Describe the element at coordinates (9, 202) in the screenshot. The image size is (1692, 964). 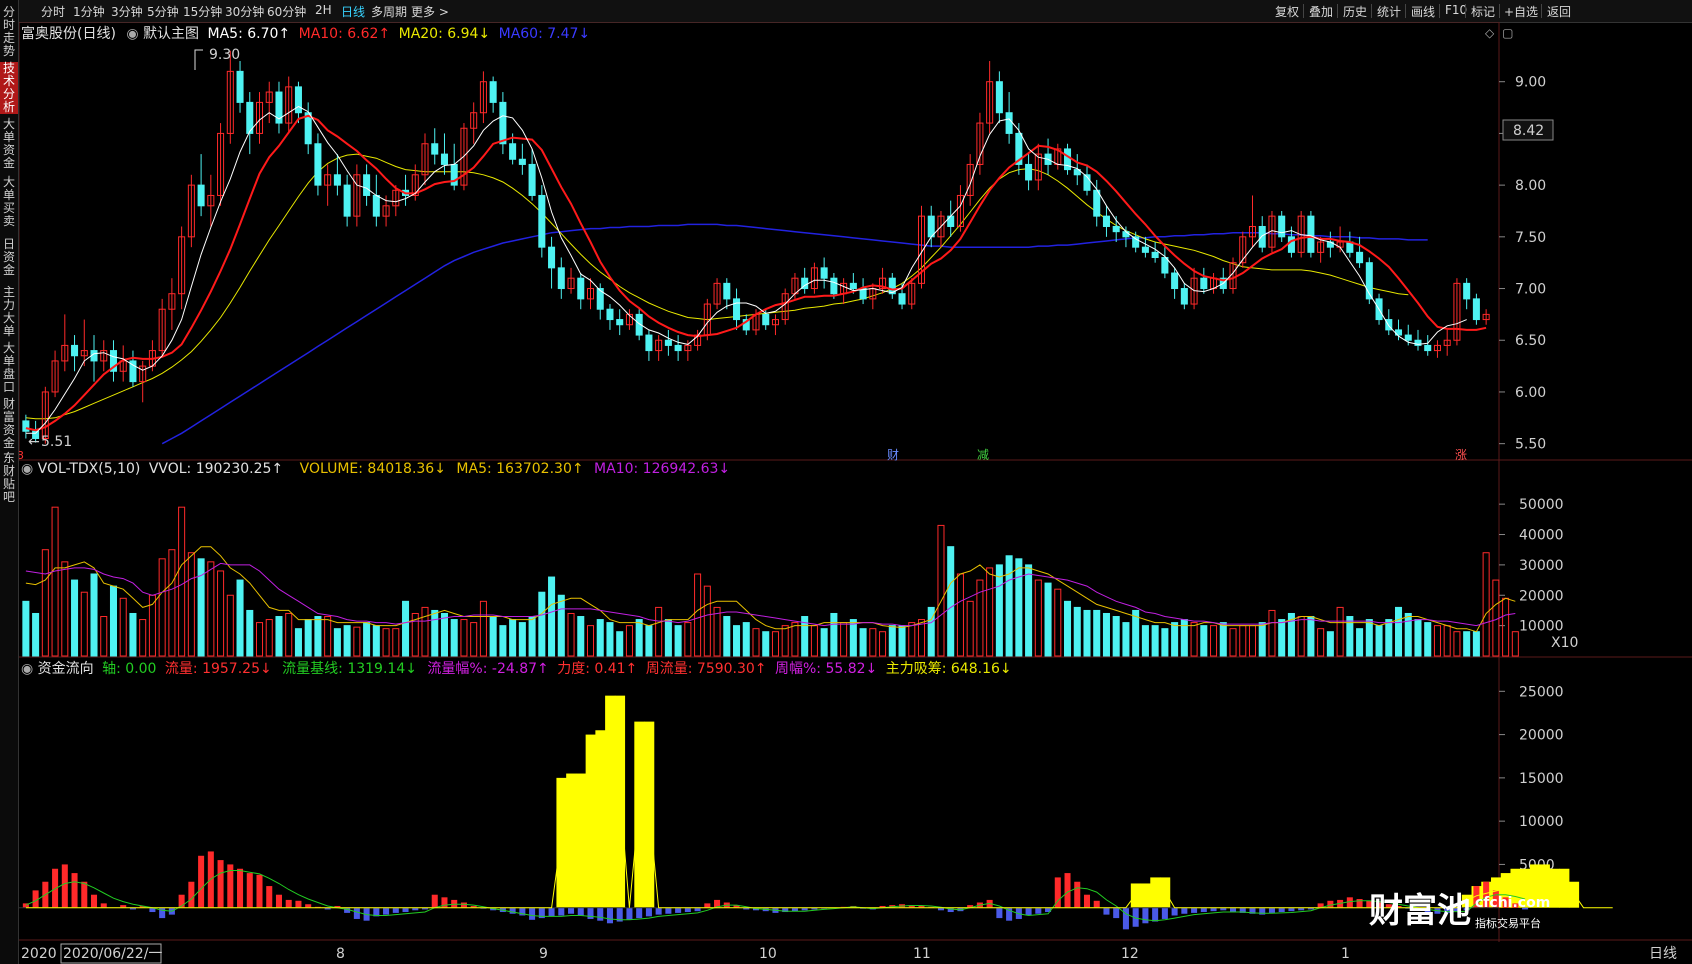
I see `tab-large-order-trades: 大单买卖` at that location.